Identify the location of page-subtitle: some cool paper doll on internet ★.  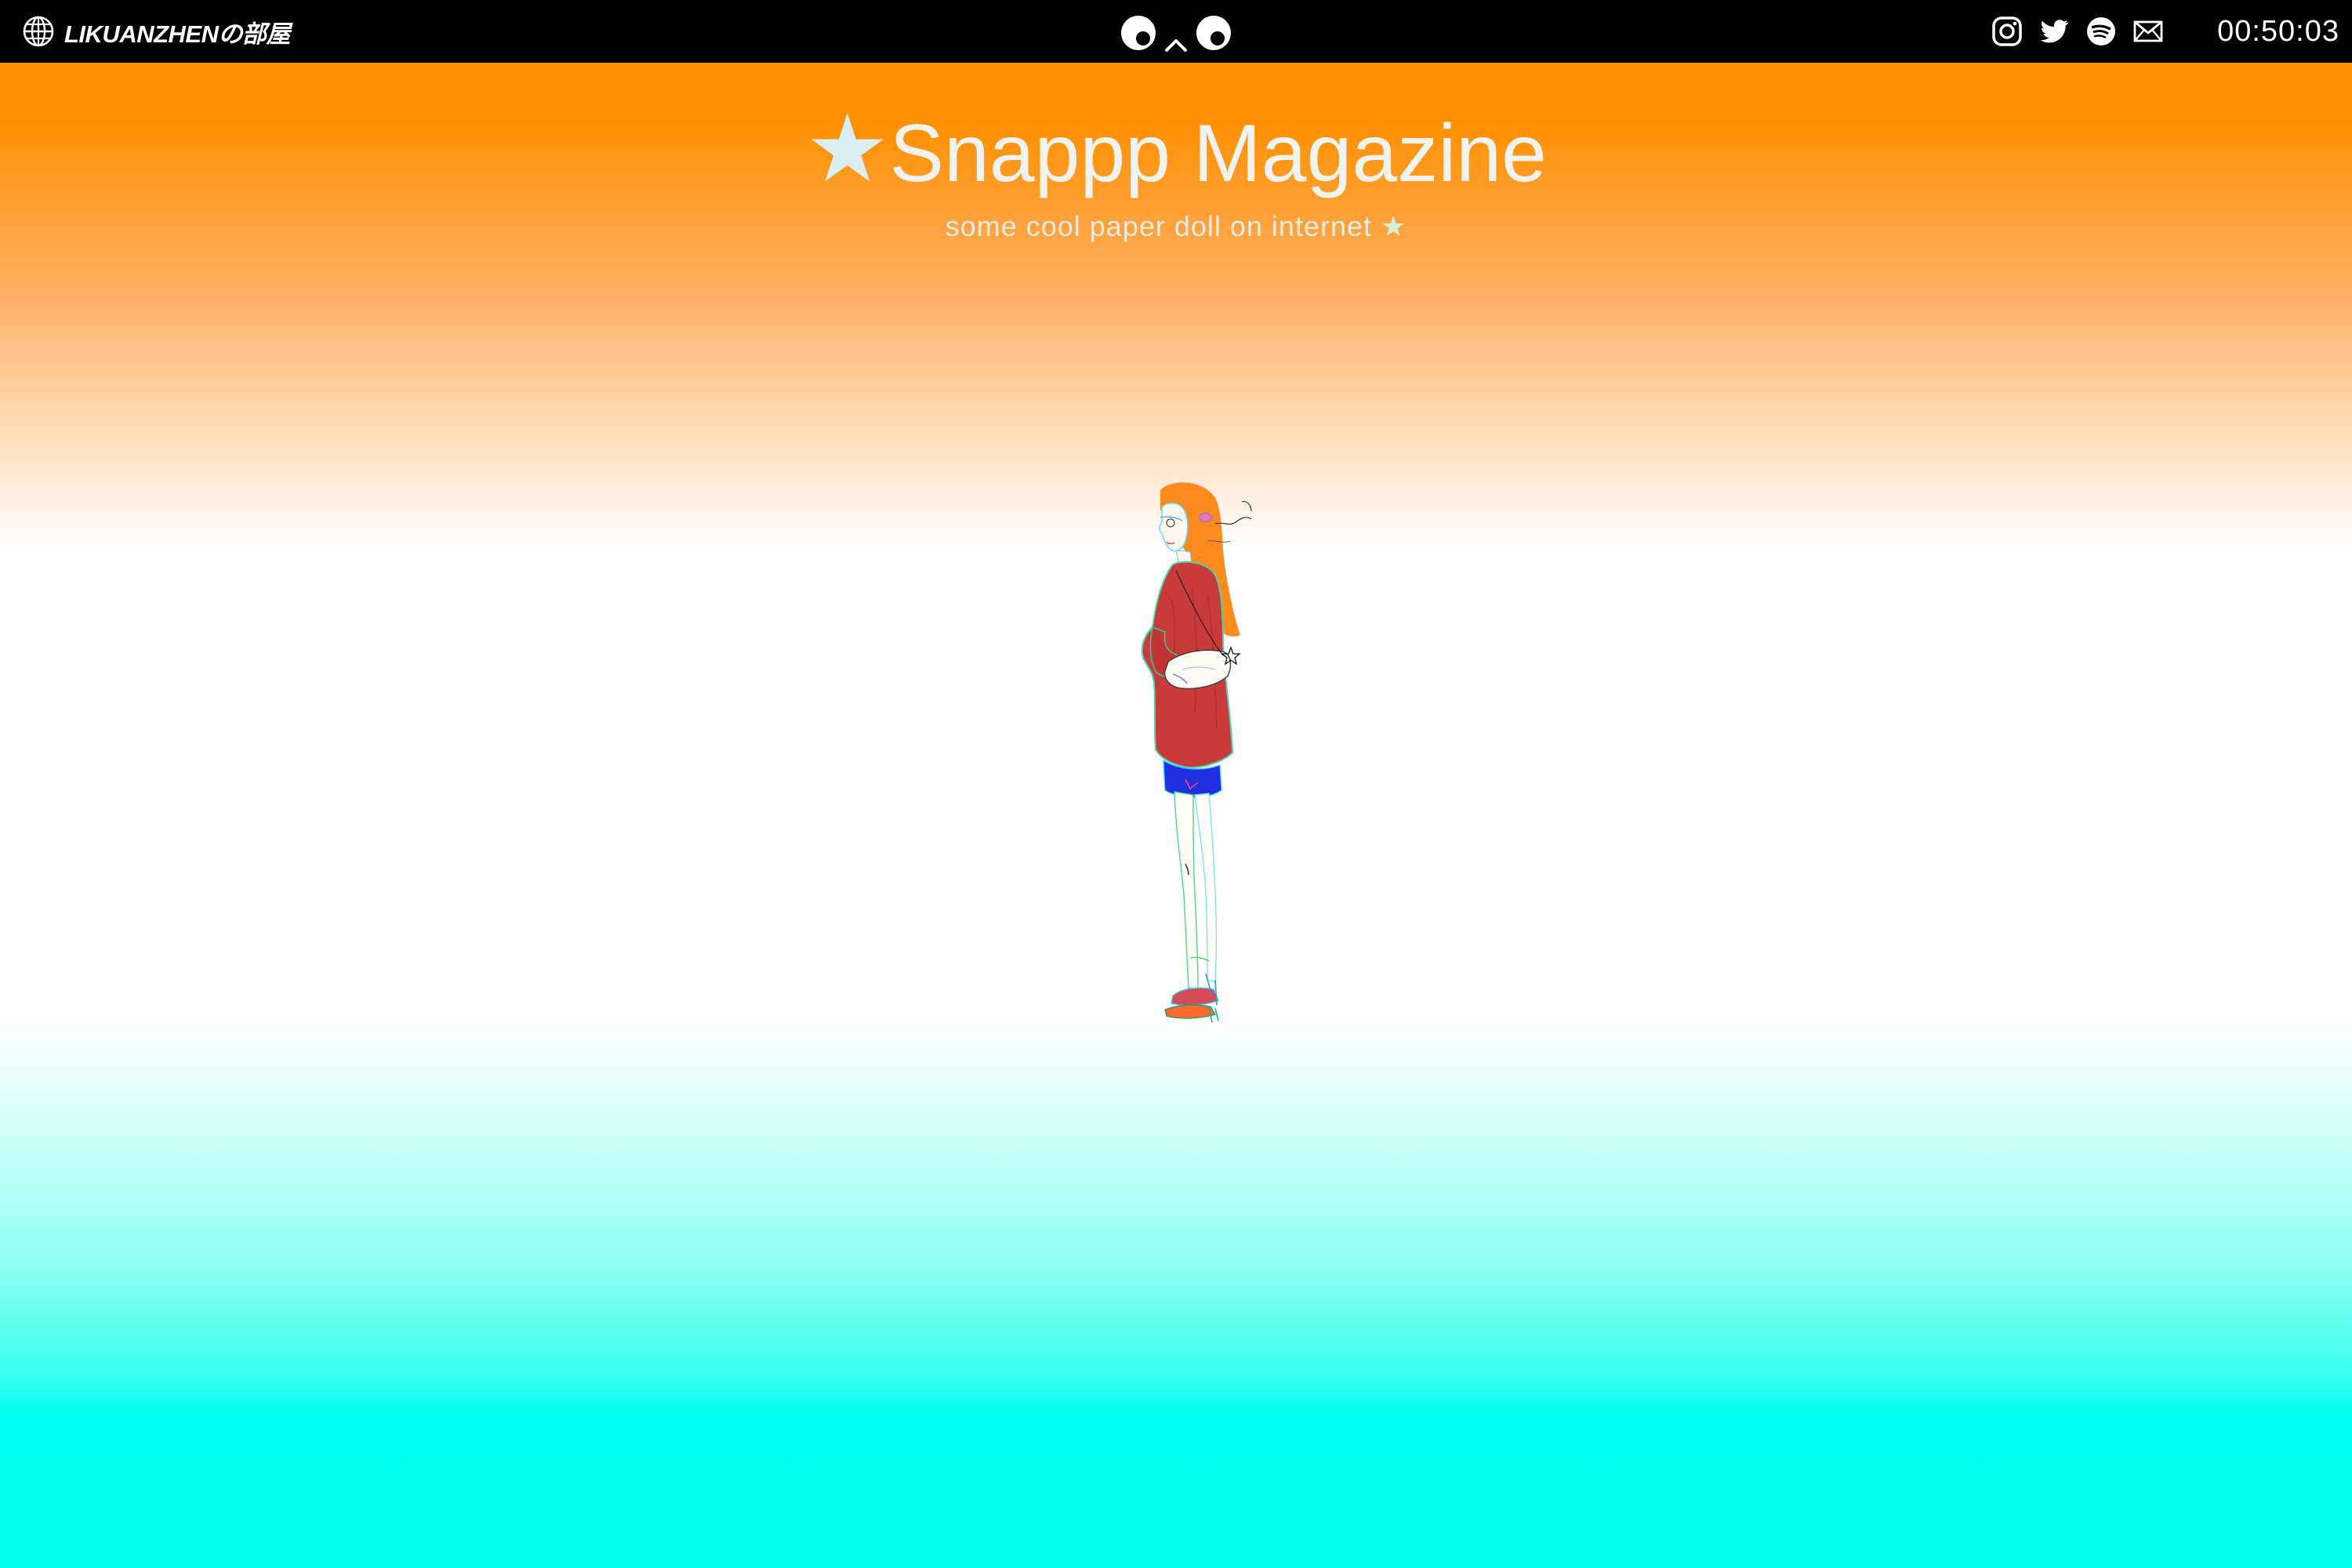
(1176, 227).